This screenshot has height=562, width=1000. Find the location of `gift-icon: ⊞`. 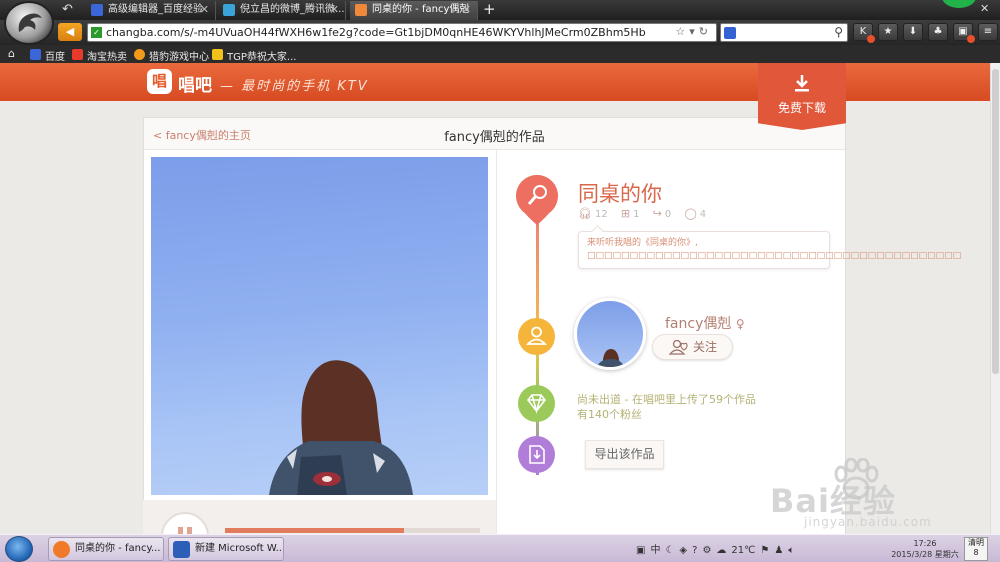

gift-icon: ⊞ is located at coordinates (625, 213).